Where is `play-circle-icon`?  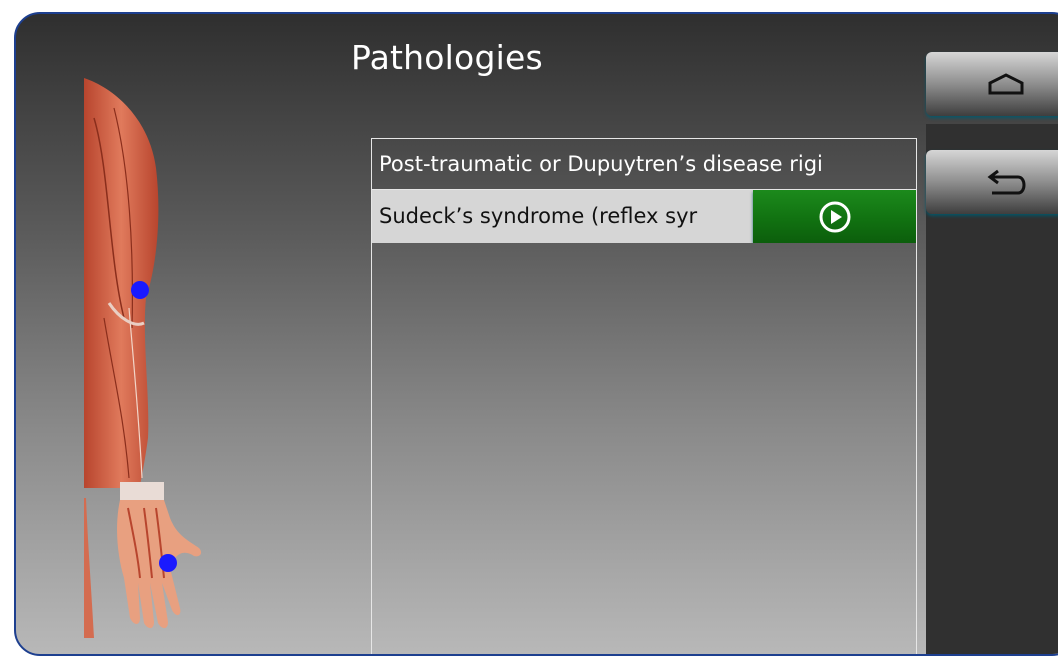
play-circle-icon is located at coordinates (834, 216).